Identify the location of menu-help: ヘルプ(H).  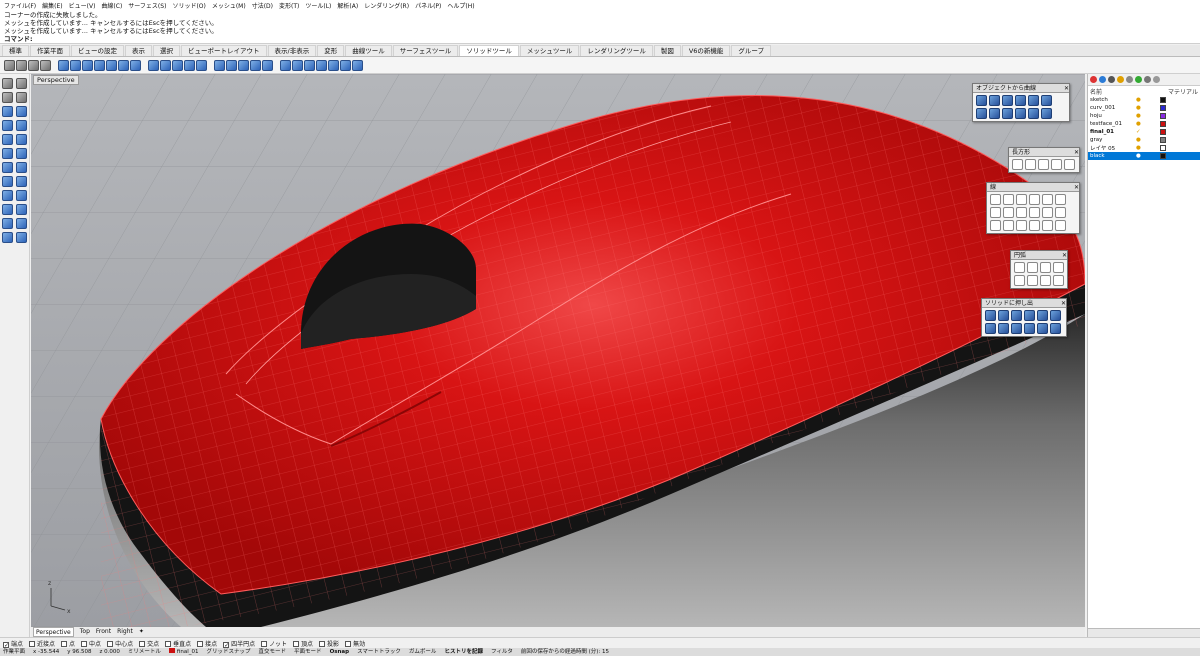
(460, 5).